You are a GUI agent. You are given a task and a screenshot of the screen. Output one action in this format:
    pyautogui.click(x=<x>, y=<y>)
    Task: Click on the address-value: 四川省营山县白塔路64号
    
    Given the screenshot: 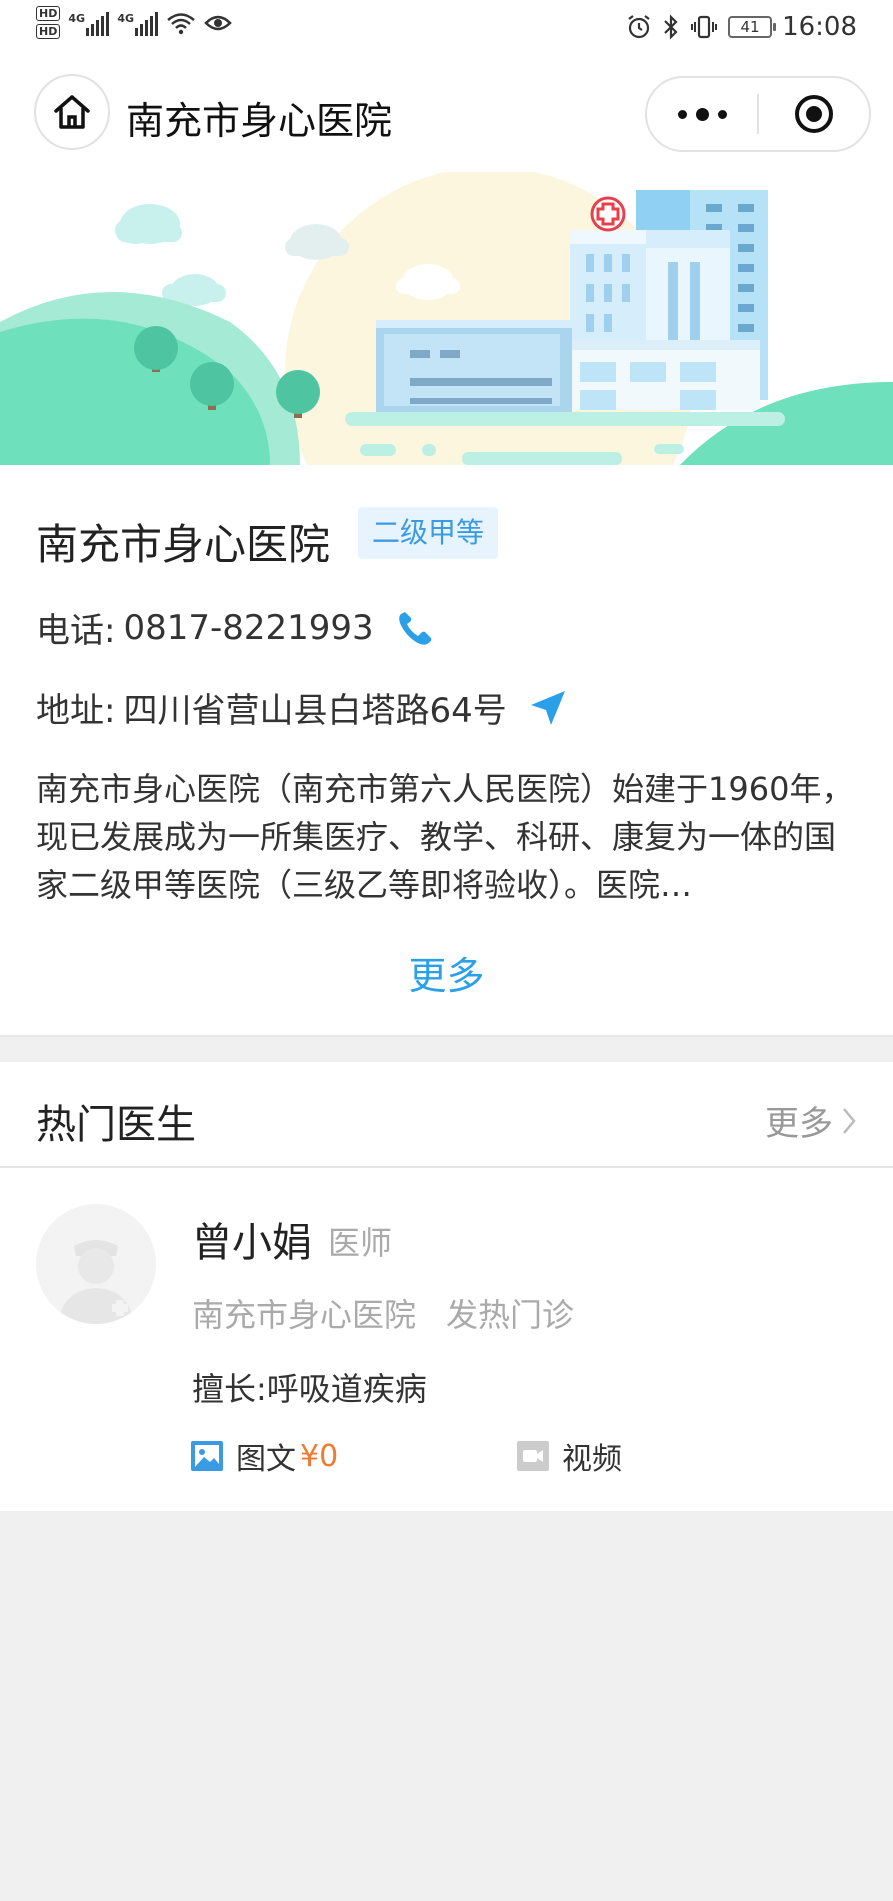 What is the action you would take?
    pyautogui.click(x=315, y=711)
    